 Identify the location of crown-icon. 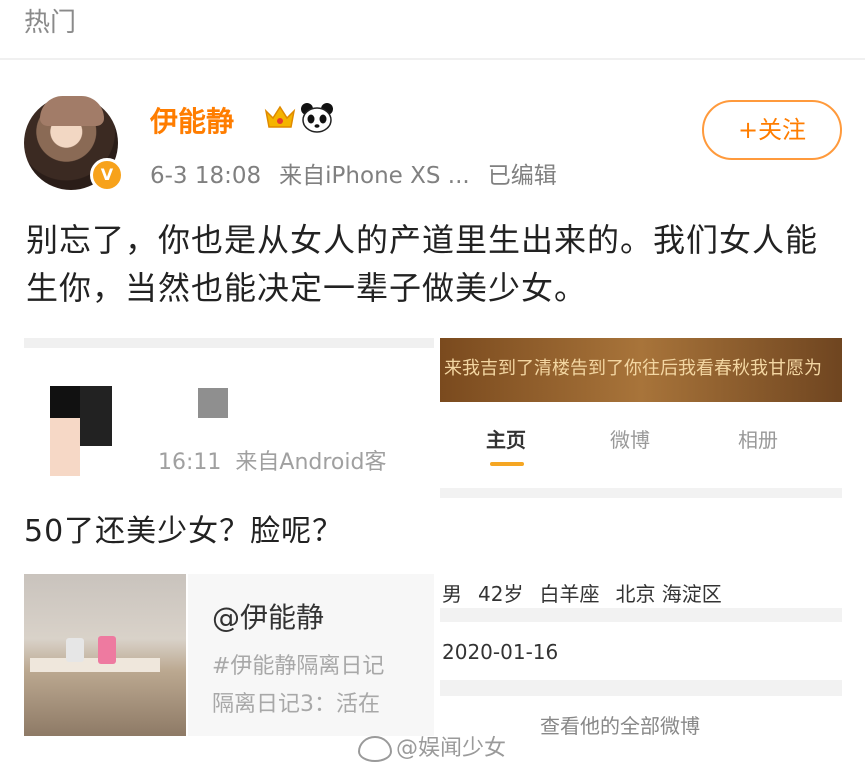
(280, 116).